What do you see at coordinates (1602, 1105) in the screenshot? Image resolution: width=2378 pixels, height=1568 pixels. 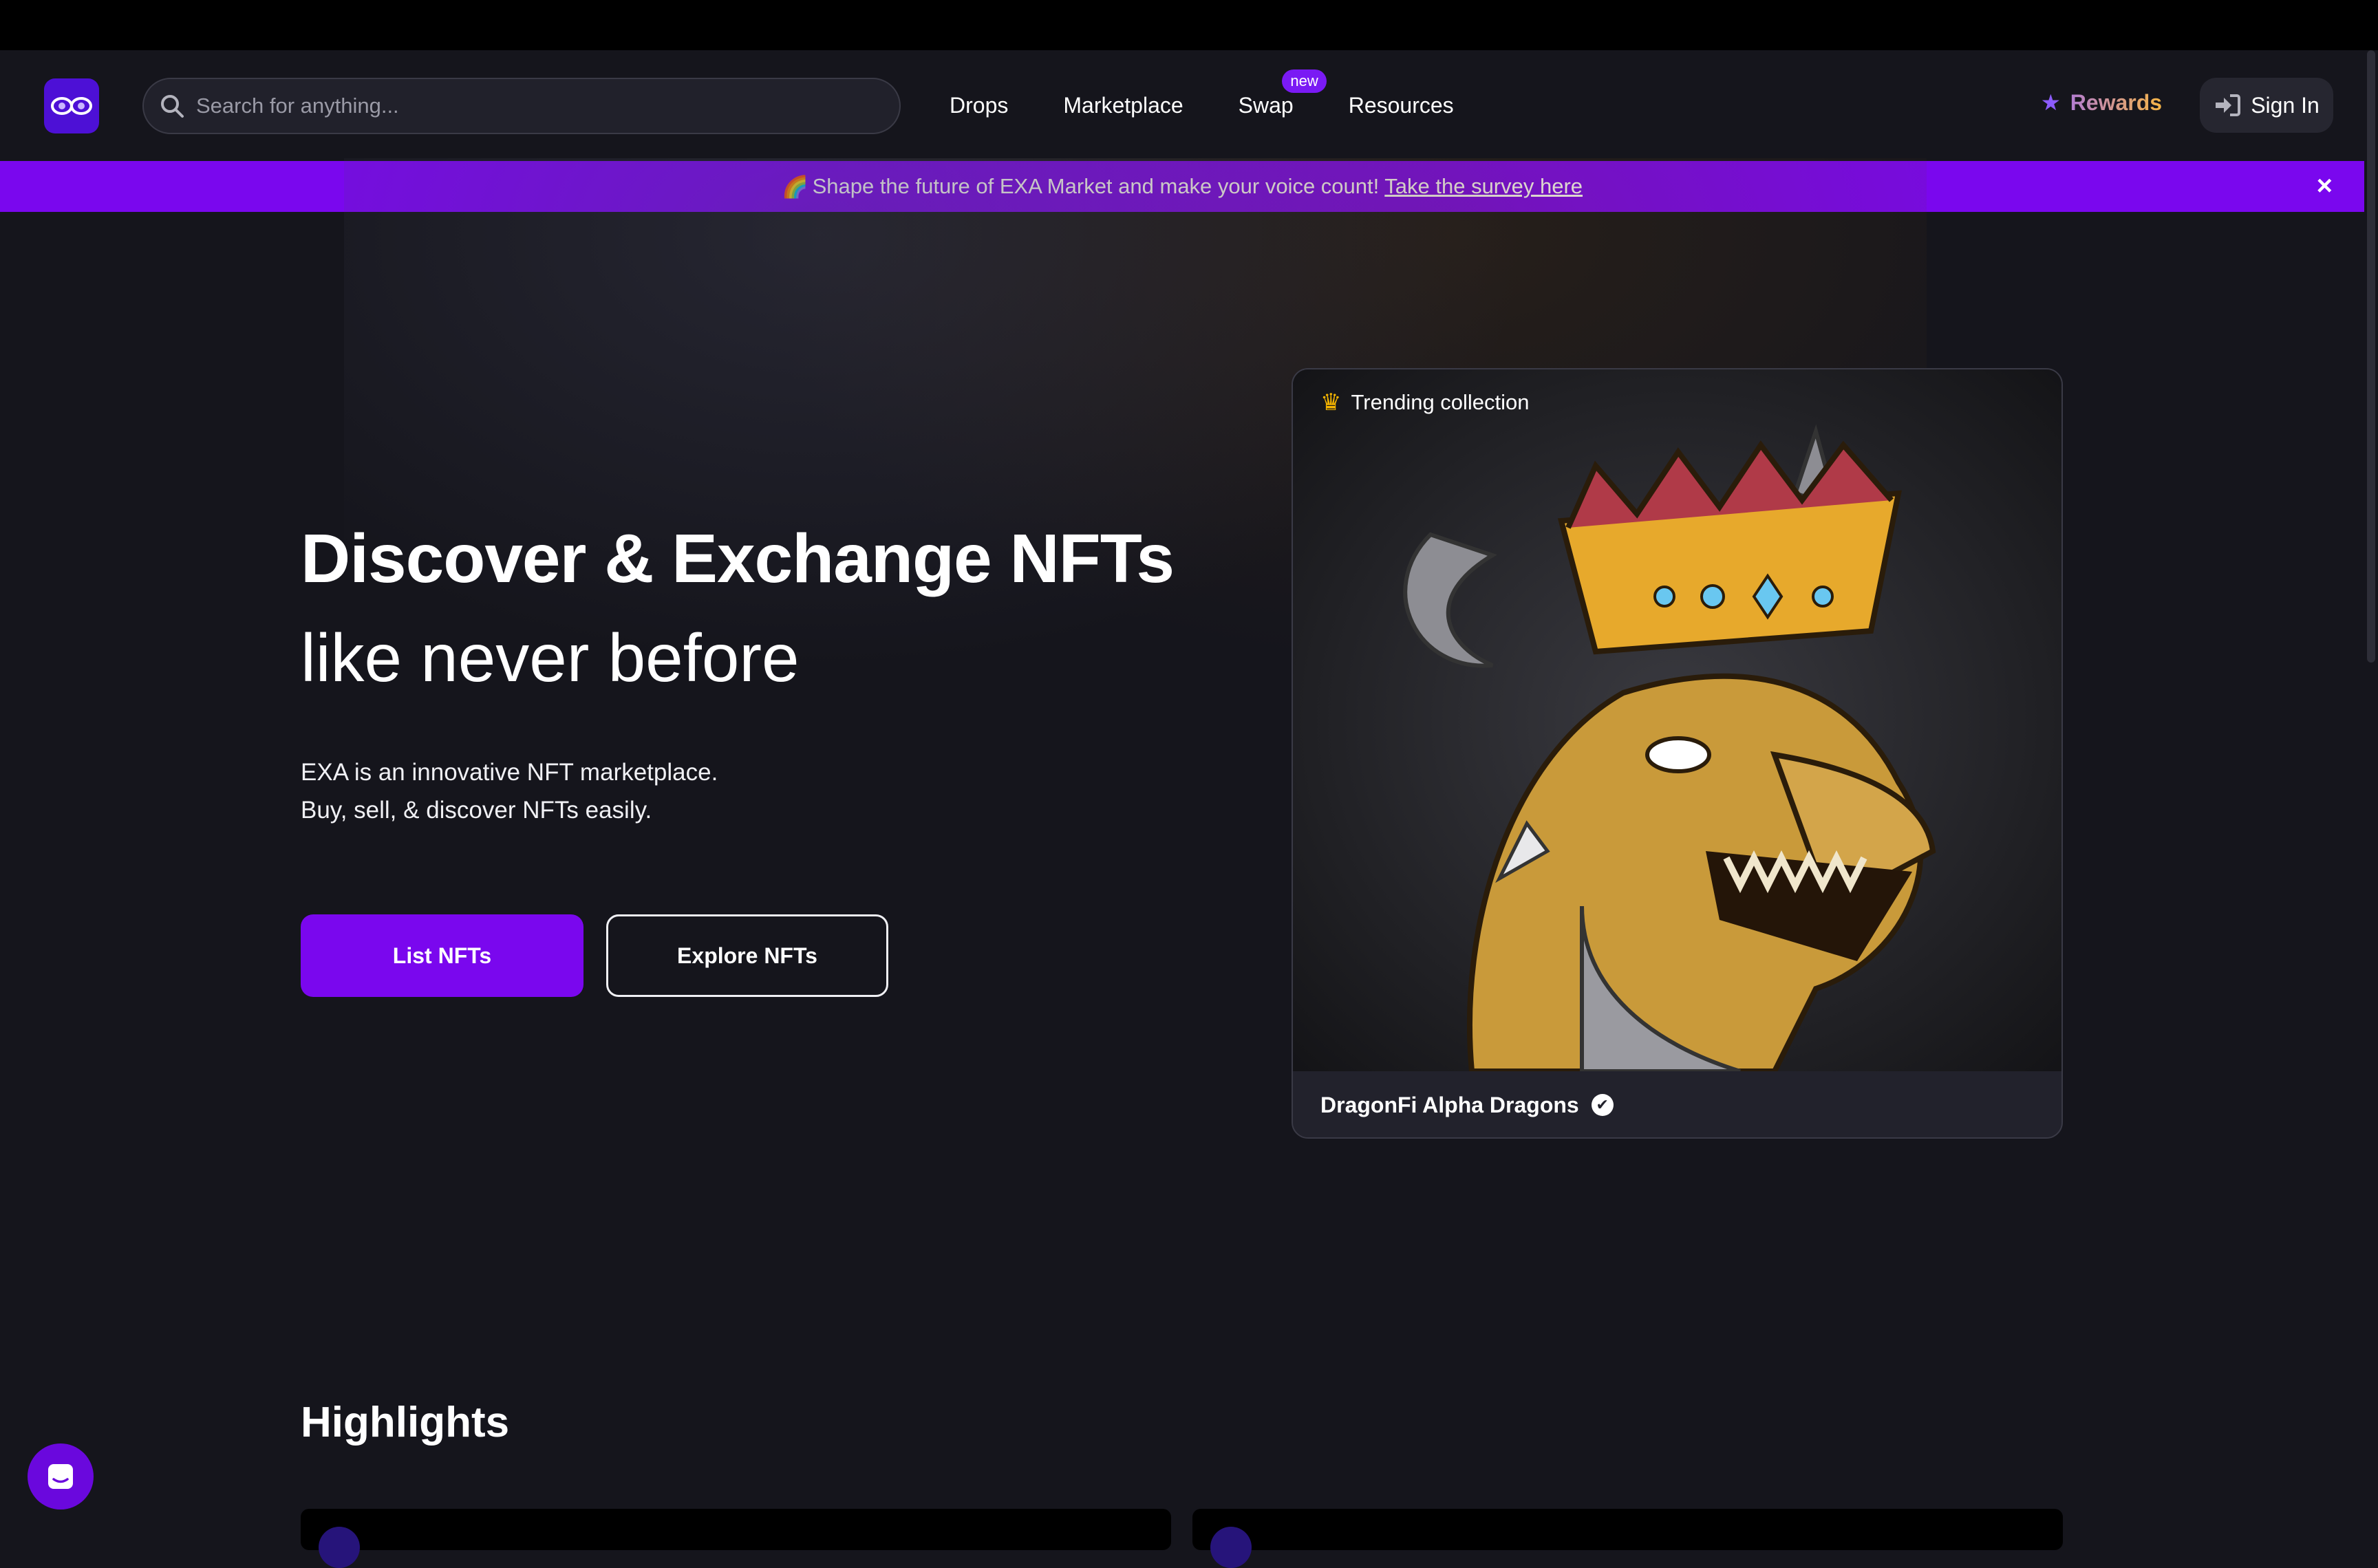 I see `verified-check-icon: ✔` at bounding box center [1602, 1105].